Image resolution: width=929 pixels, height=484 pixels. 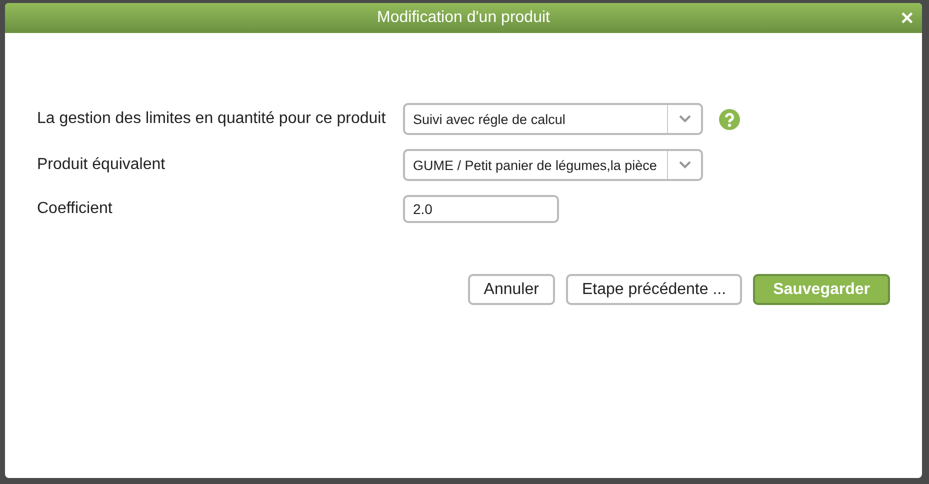 I want to click on input-field: 2.0, so click(x=481, y=209).